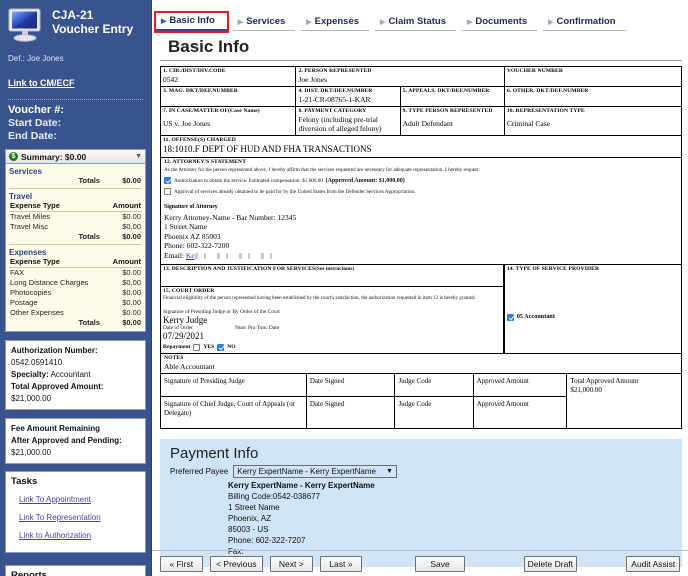 This screenshot has height=576, width=688. I want to click on summary-services-title: Services, so click(25, 171).